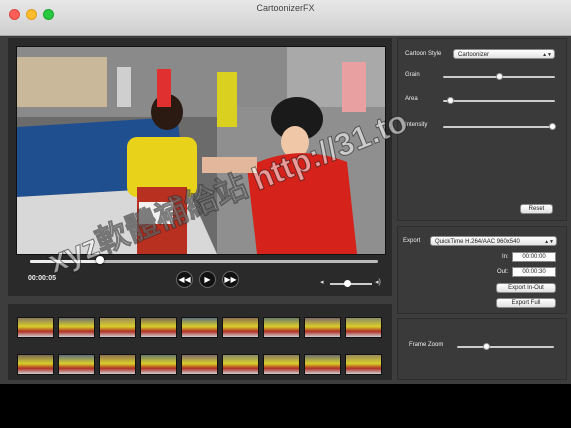  Describe the element at coordinates (99, 260) in the screenshot. I see `scrubber-handle` at that location.